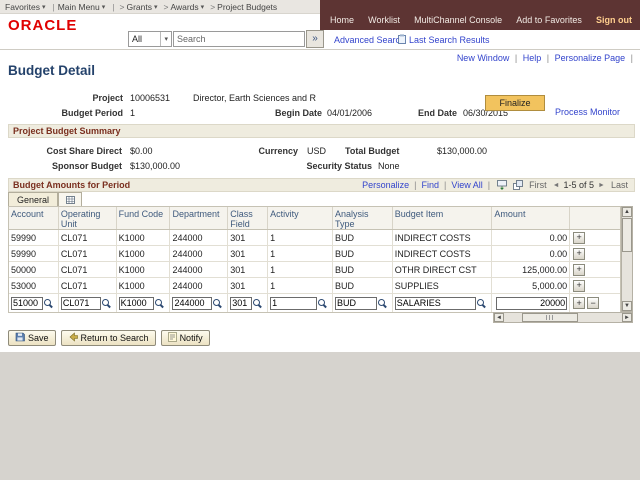  I want to click on pager-first: First, so click(538, 185).